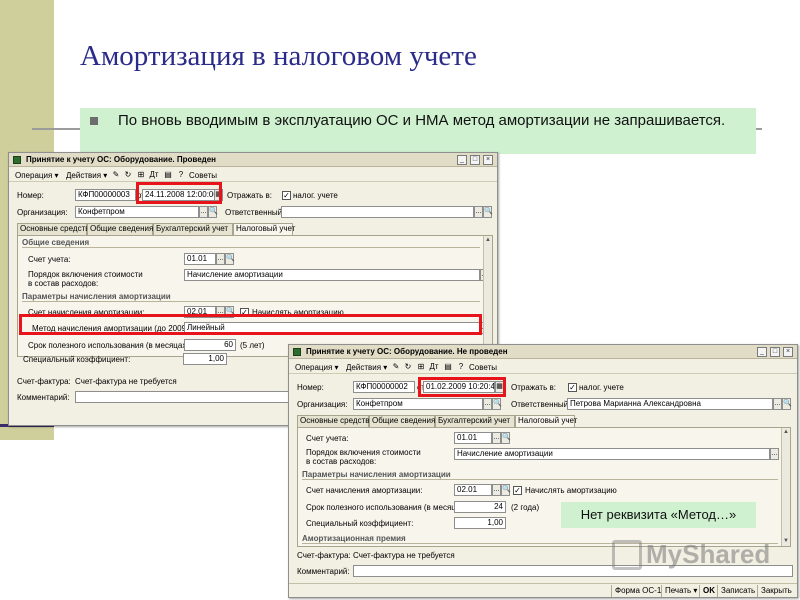  I want to click on accrue-amortization-checkbox: ✓, so click(517, 490).